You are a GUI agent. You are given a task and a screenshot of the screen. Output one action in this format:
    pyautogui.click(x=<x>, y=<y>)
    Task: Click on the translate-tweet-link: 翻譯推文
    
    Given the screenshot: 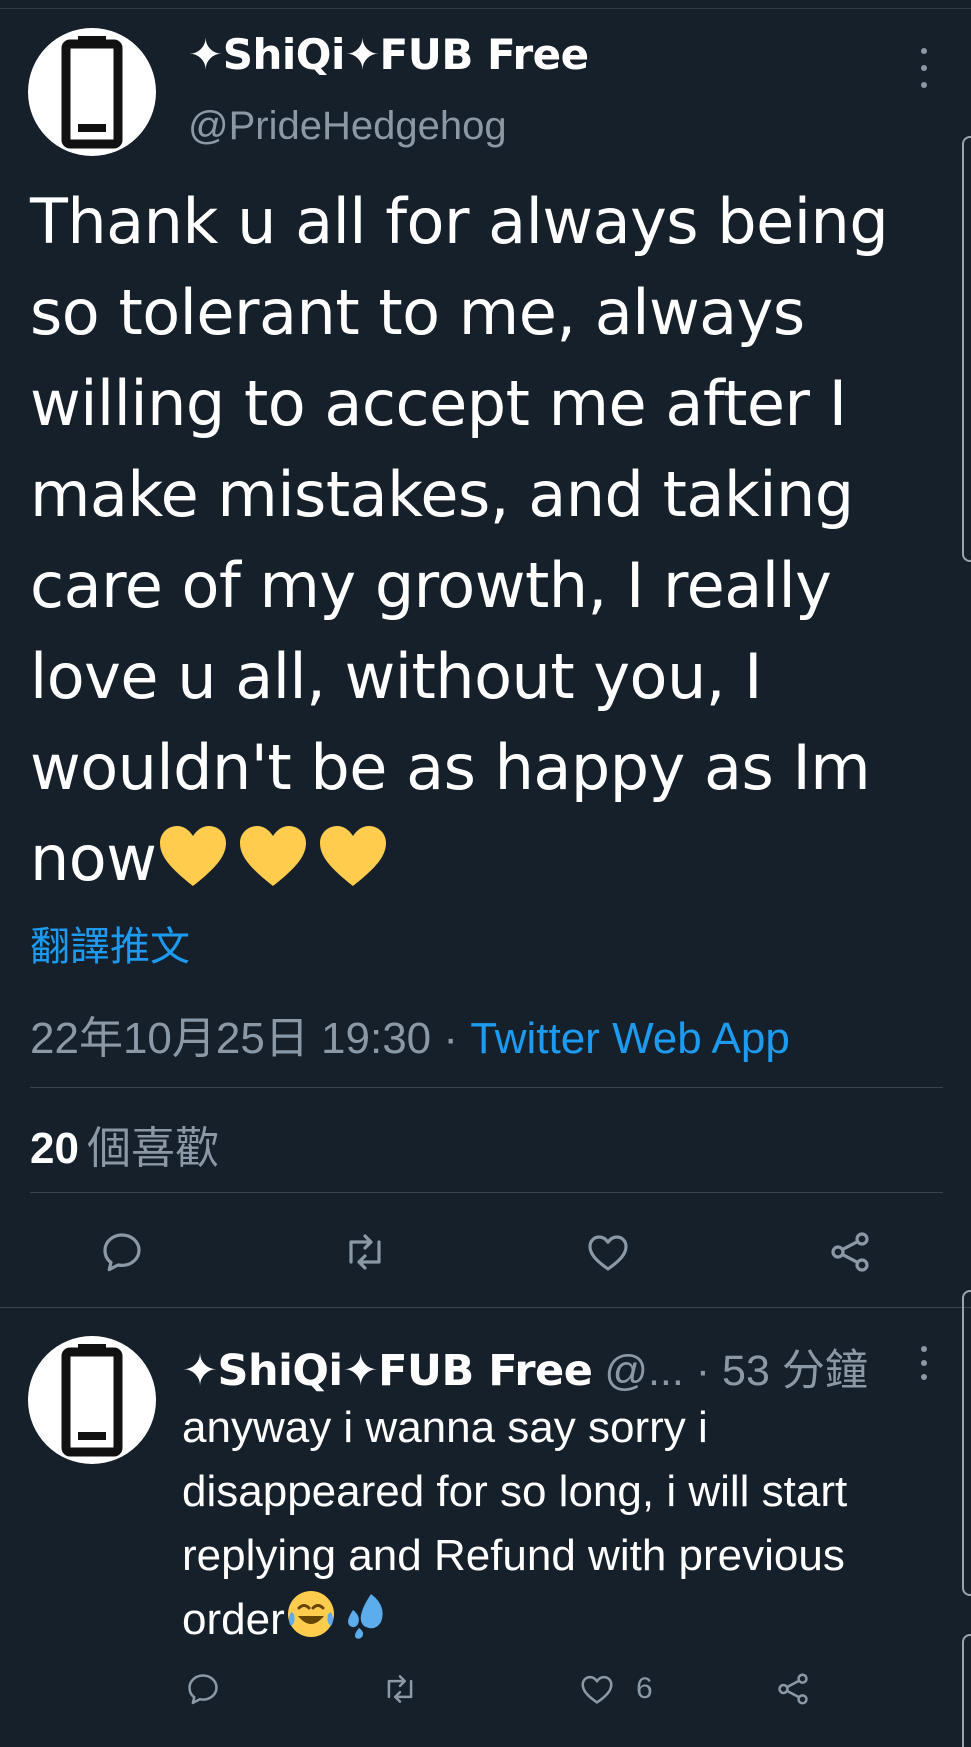 What is the action you would take?
    pyautogui.click(x=110, y=943)
    